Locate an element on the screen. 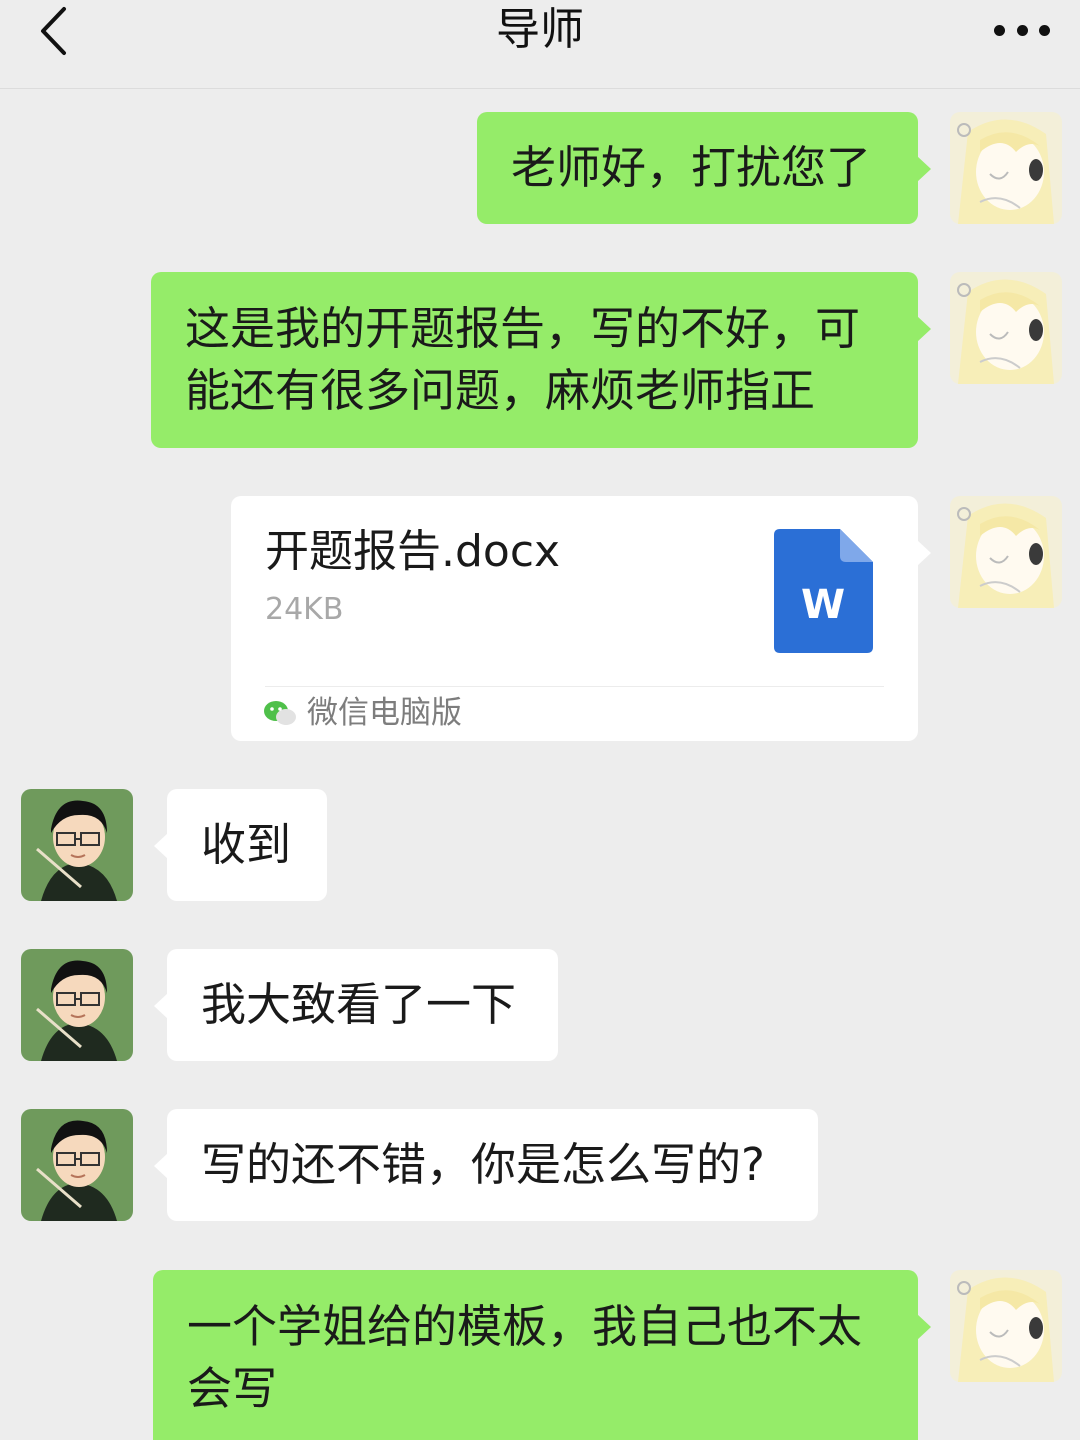 Image resolution: width=1080 pixels, height=1440 pixels. message-bubble-received: 收到 is located at coordinates (240, 845).